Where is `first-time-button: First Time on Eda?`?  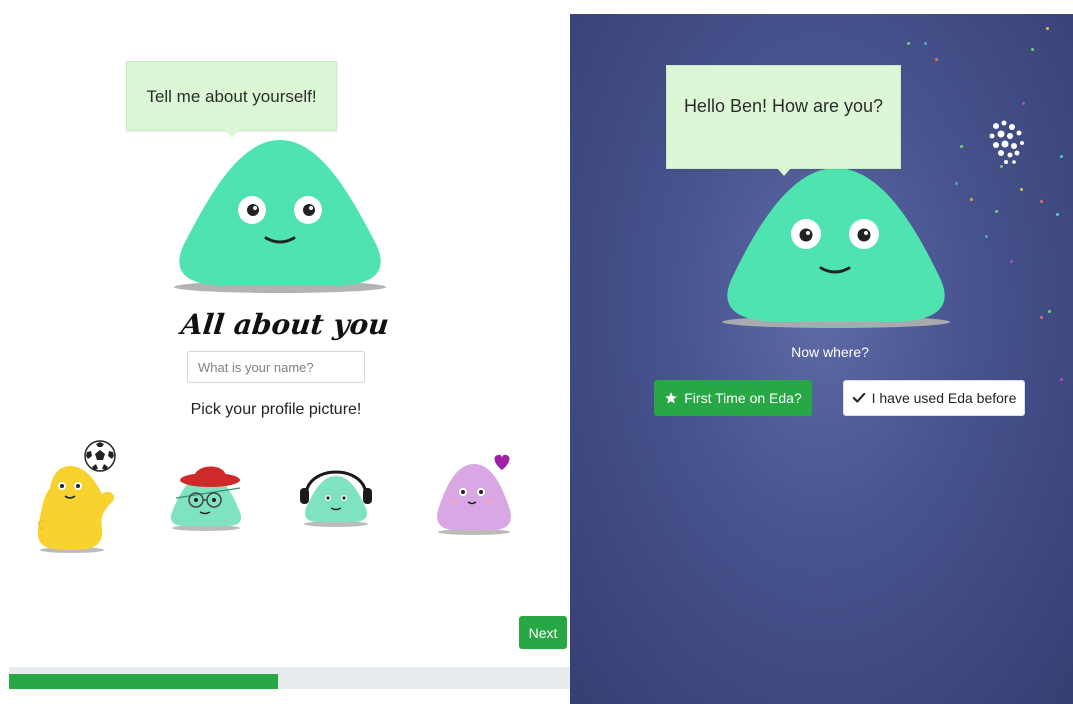 first-time-button: First Time on Eda? is located at coordinates (733, 398).